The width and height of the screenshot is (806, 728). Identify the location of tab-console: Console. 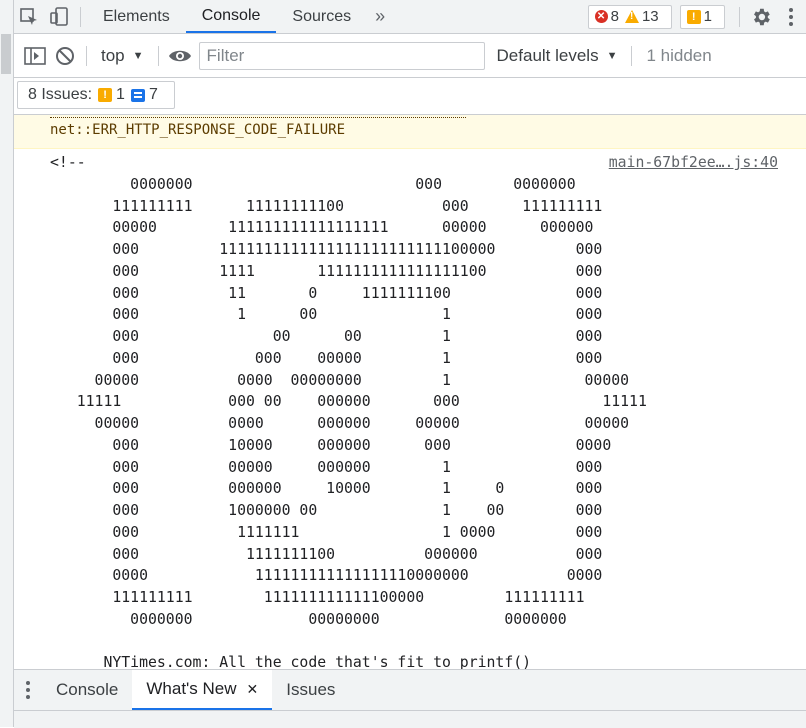
(231, 16).